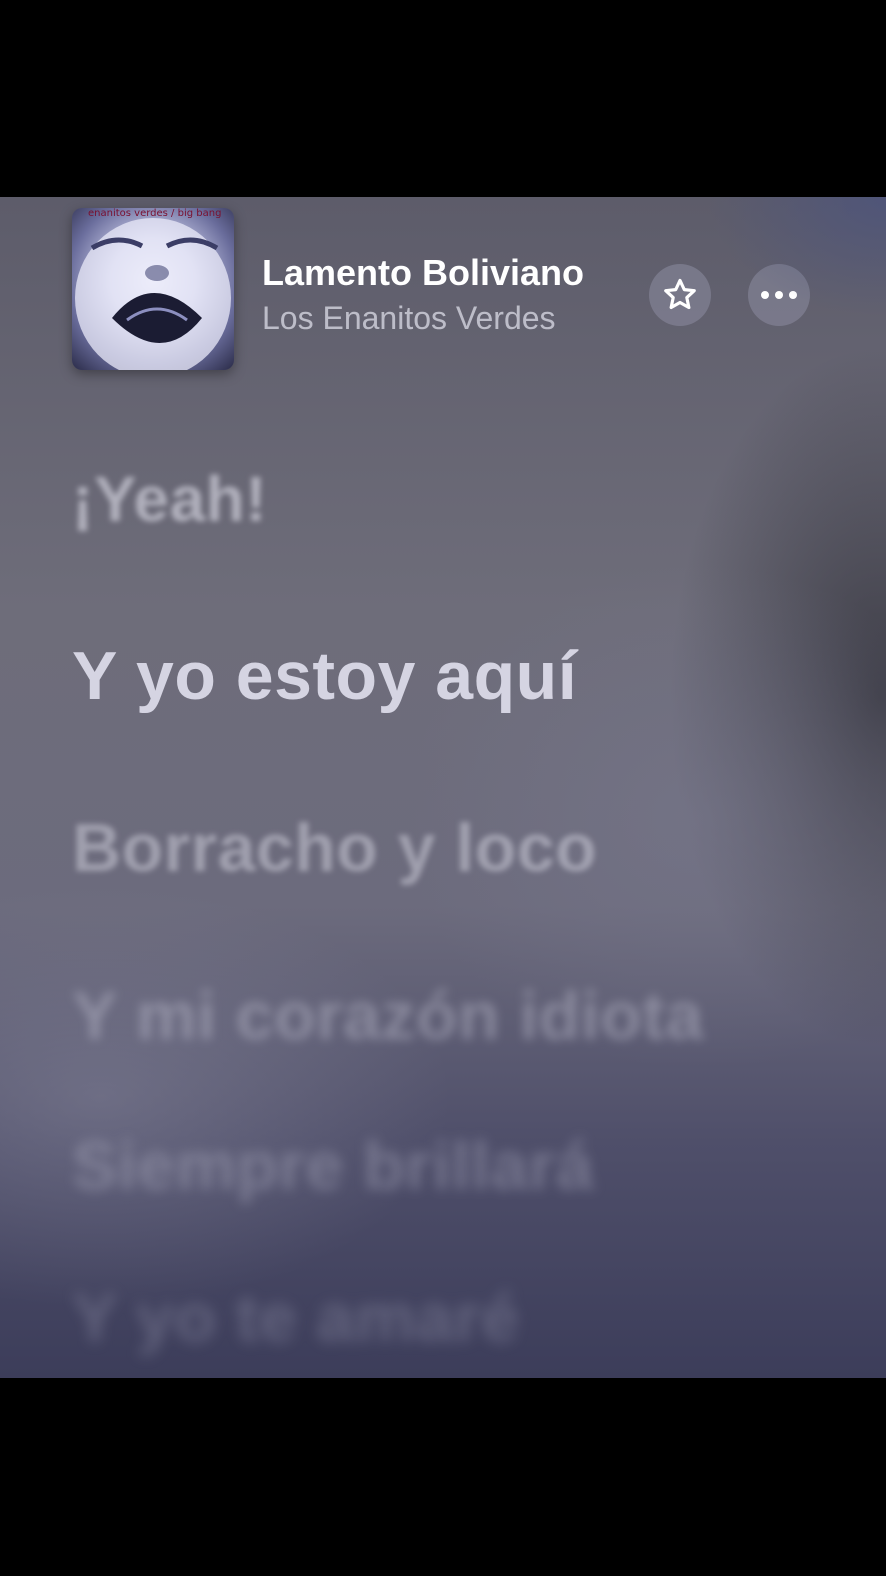 This screenshot has height=1576, width=886. I want to click on lyric-line-upcoming: Y yo te amaré, so click(296, 1318).